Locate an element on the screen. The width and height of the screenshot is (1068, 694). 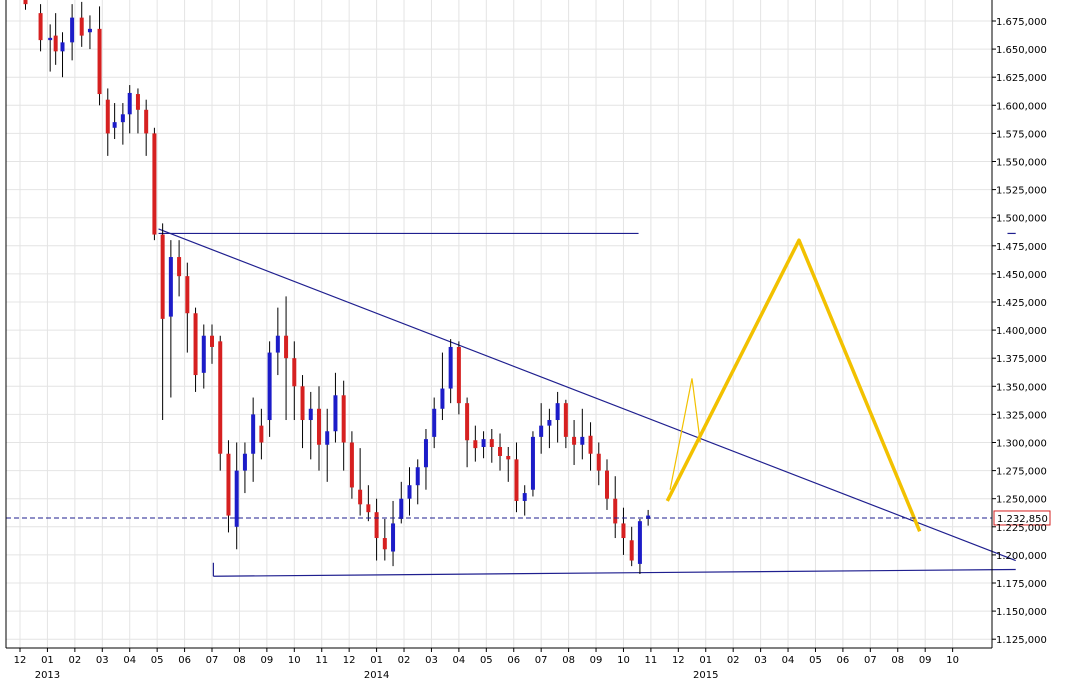
y-tick-label: 1.375,000 is located at coordinates (1021, 359).